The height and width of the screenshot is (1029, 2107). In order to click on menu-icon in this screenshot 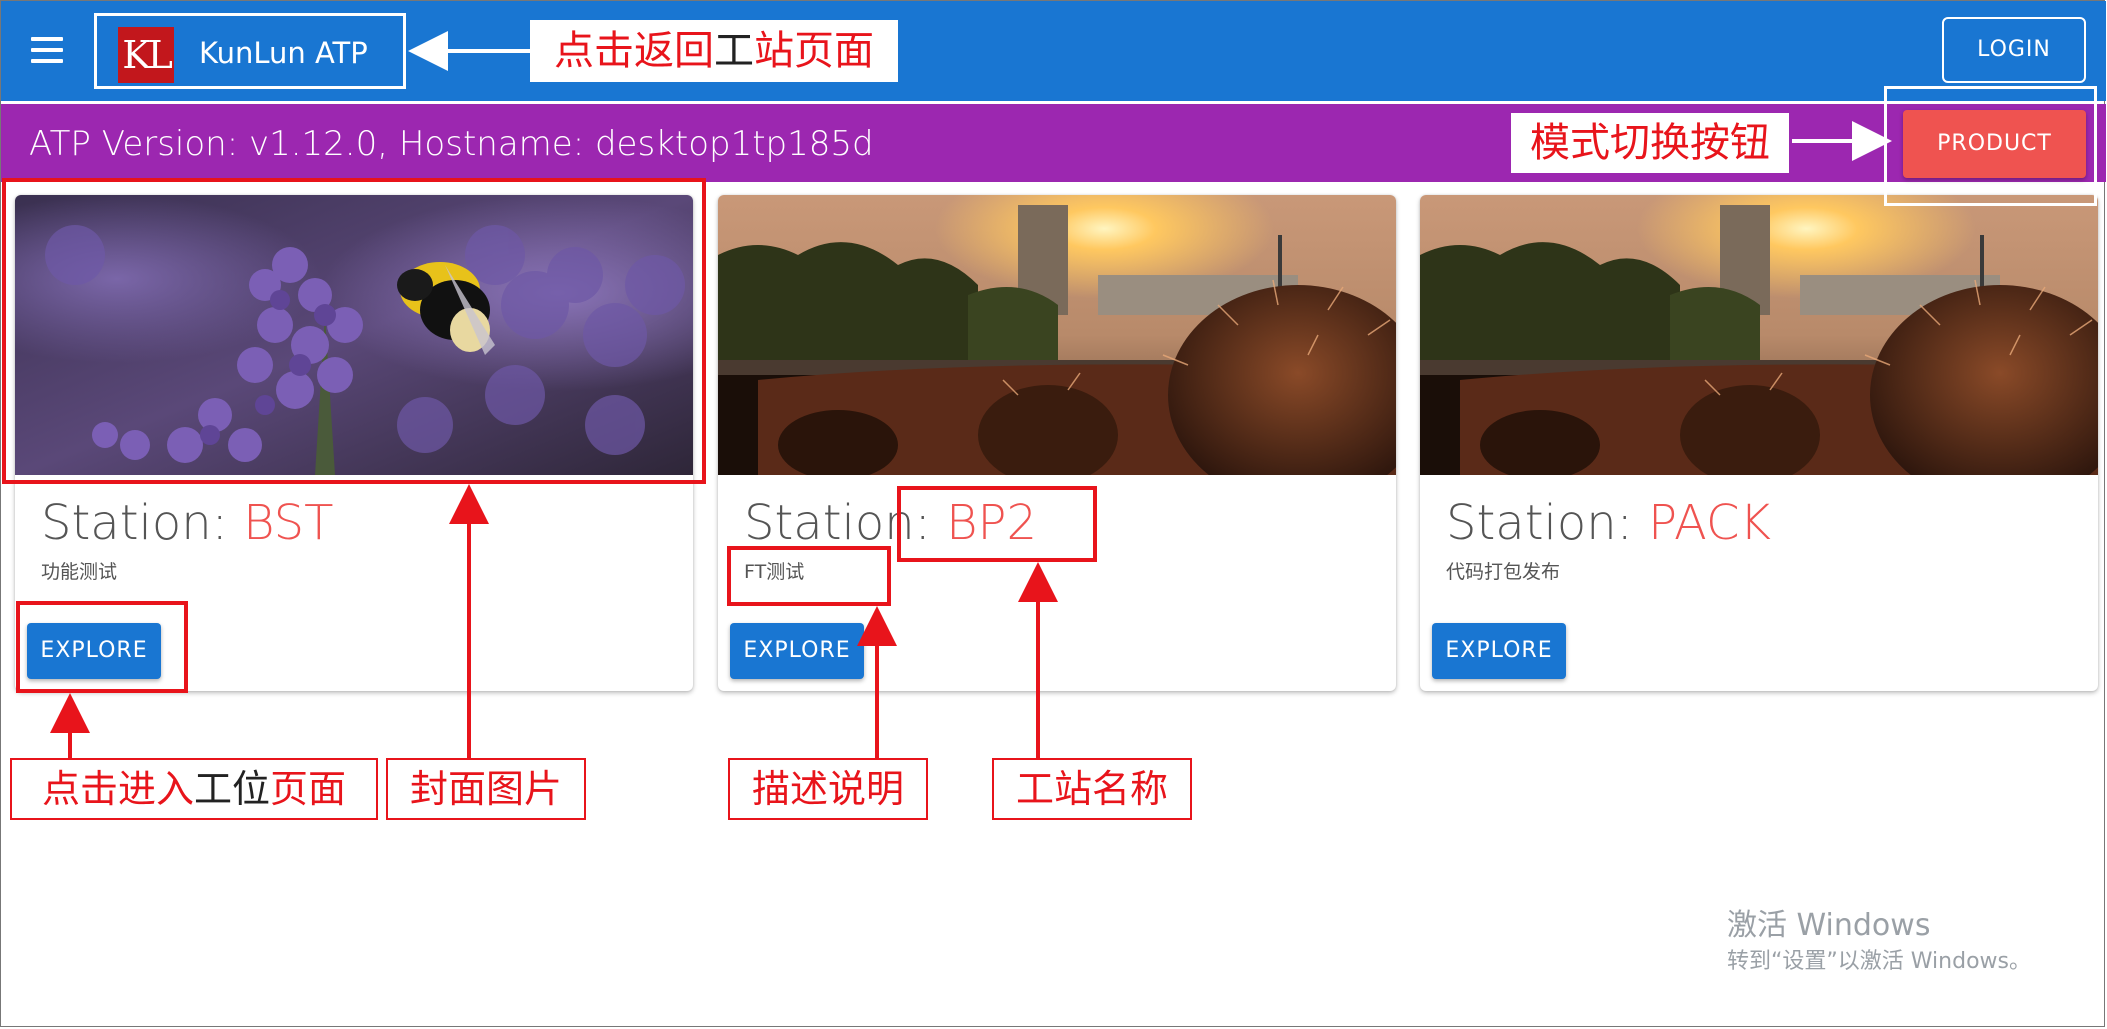, I will do `click(48, 50)`.